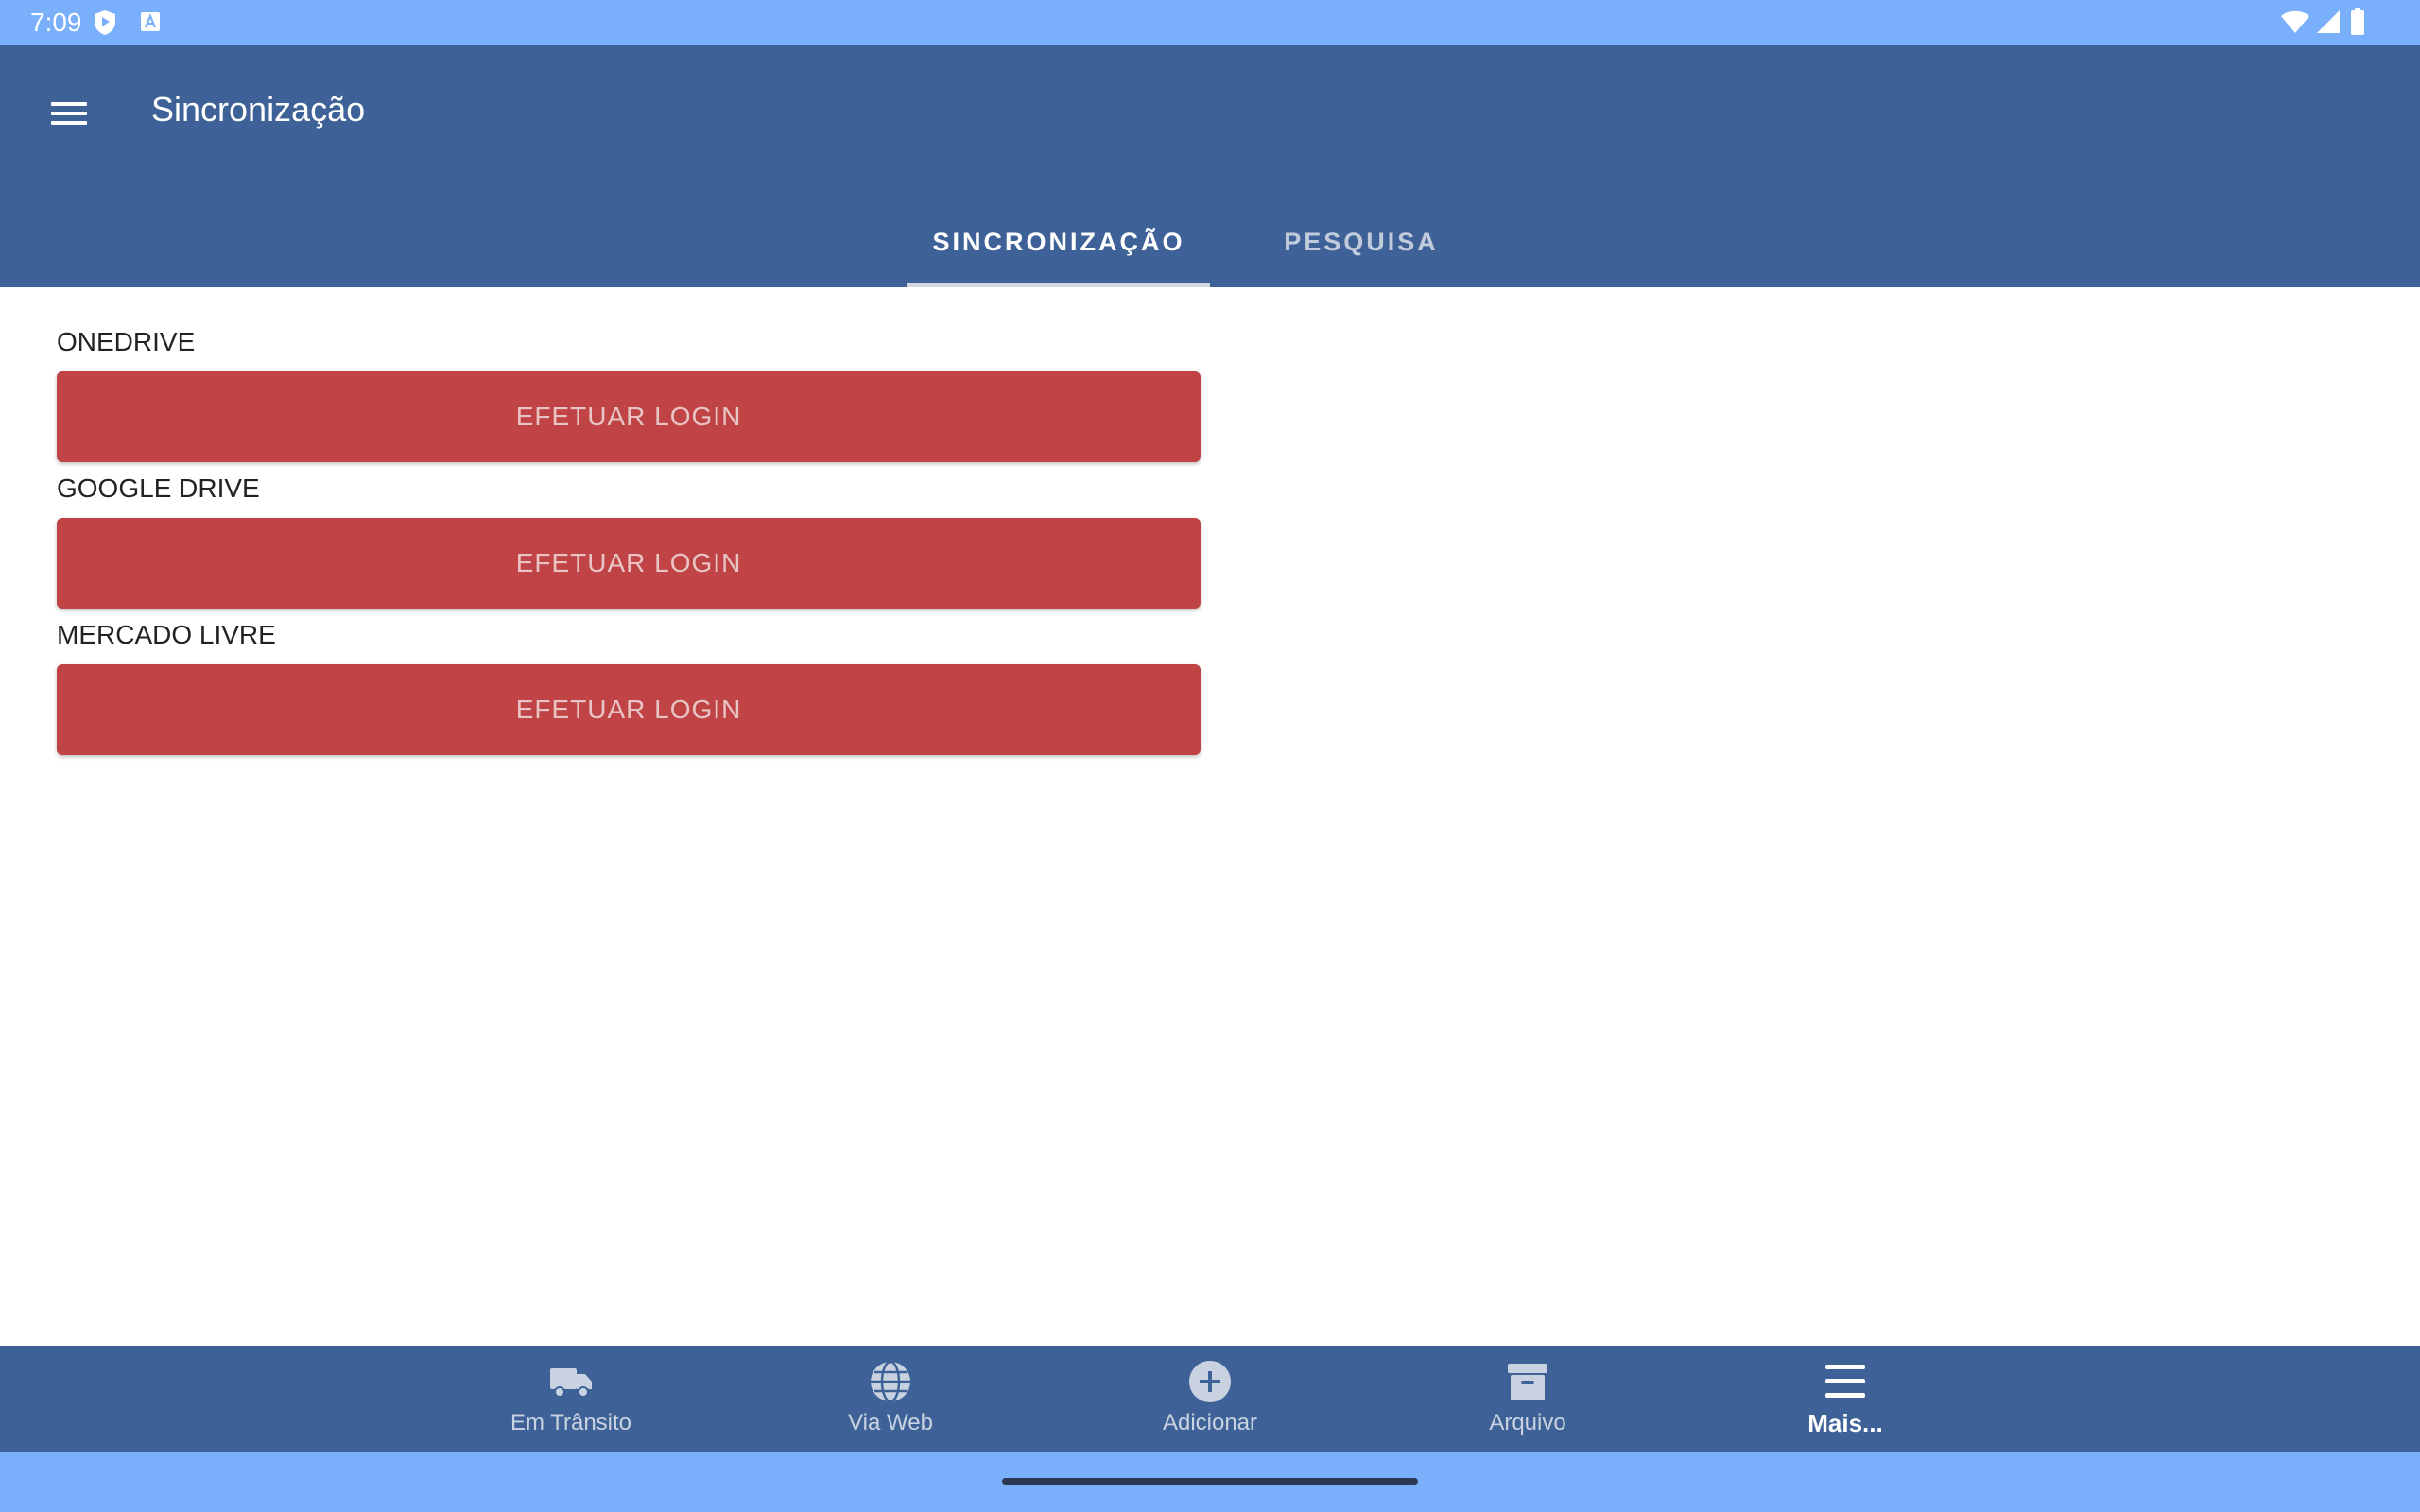 This screenshot has height=1512, width=2420. Describe the element at coordinates (56, 22) in the screenshot. I see `status-time: 7:09` at that location.